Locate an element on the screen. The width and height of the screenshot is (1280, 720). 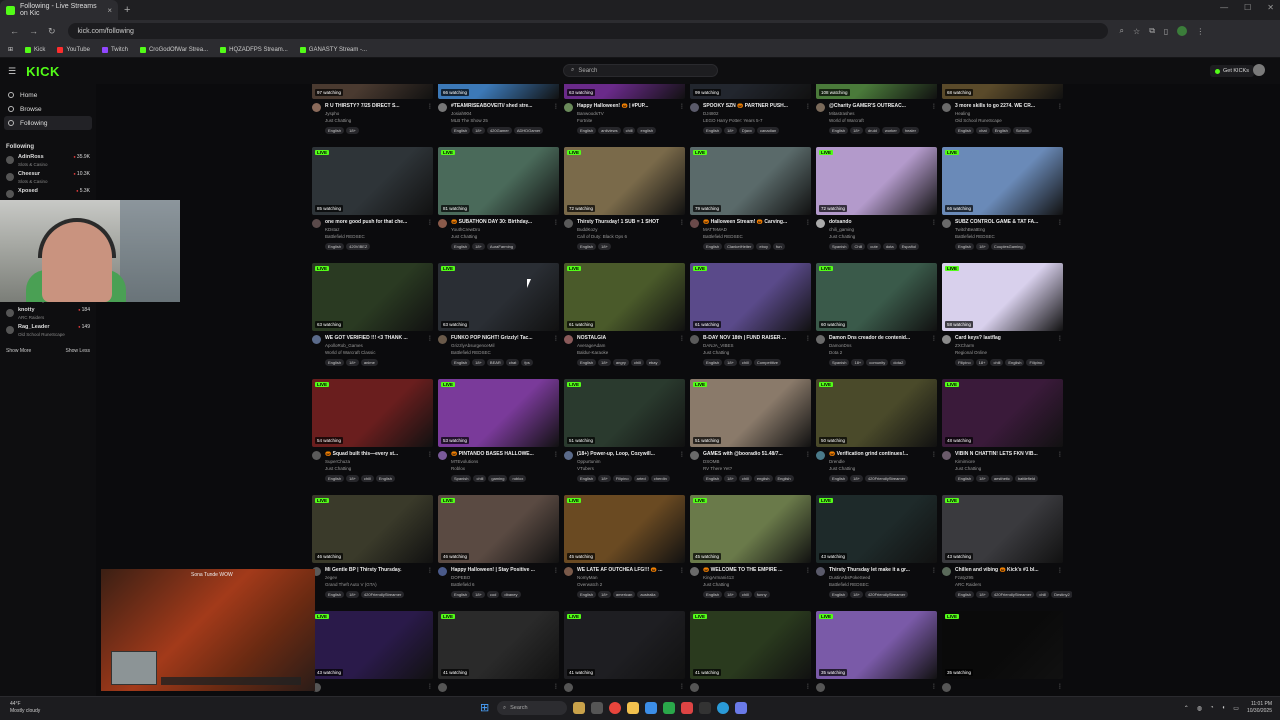
stream-thumbnail: LIVE 45 watching is located at coordinates (750, 529).